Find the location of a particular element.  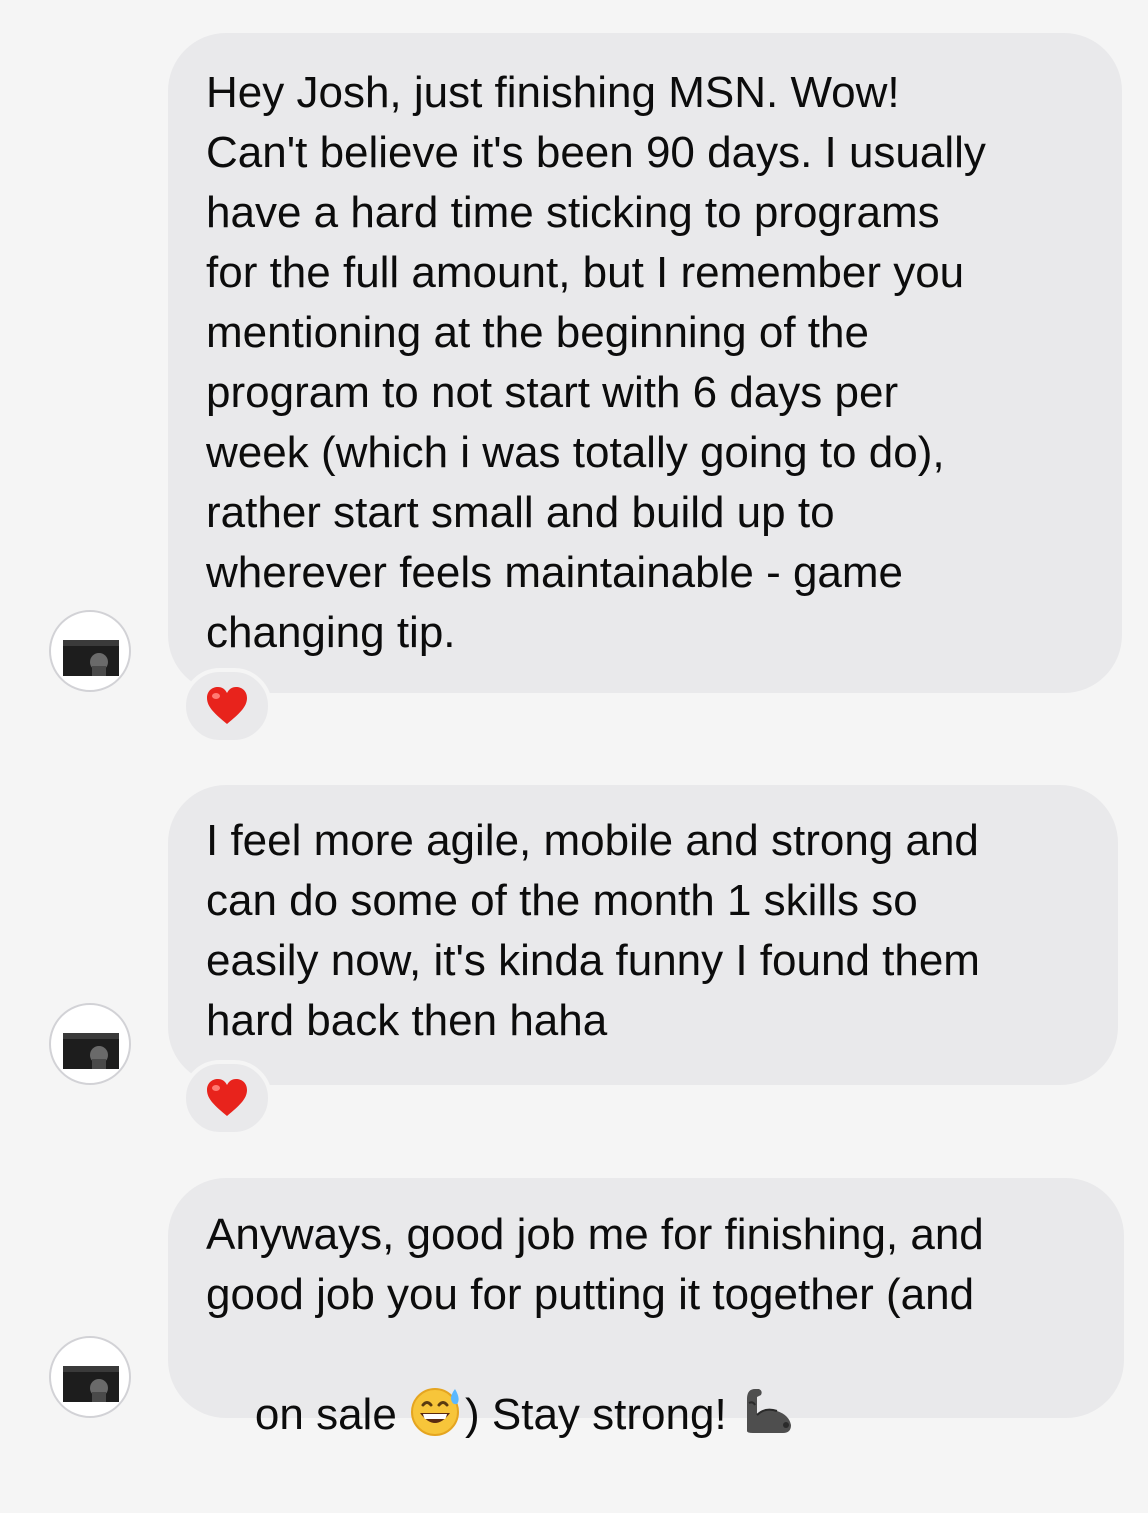

message-text: on sale is located at coordinates (332, 1414).